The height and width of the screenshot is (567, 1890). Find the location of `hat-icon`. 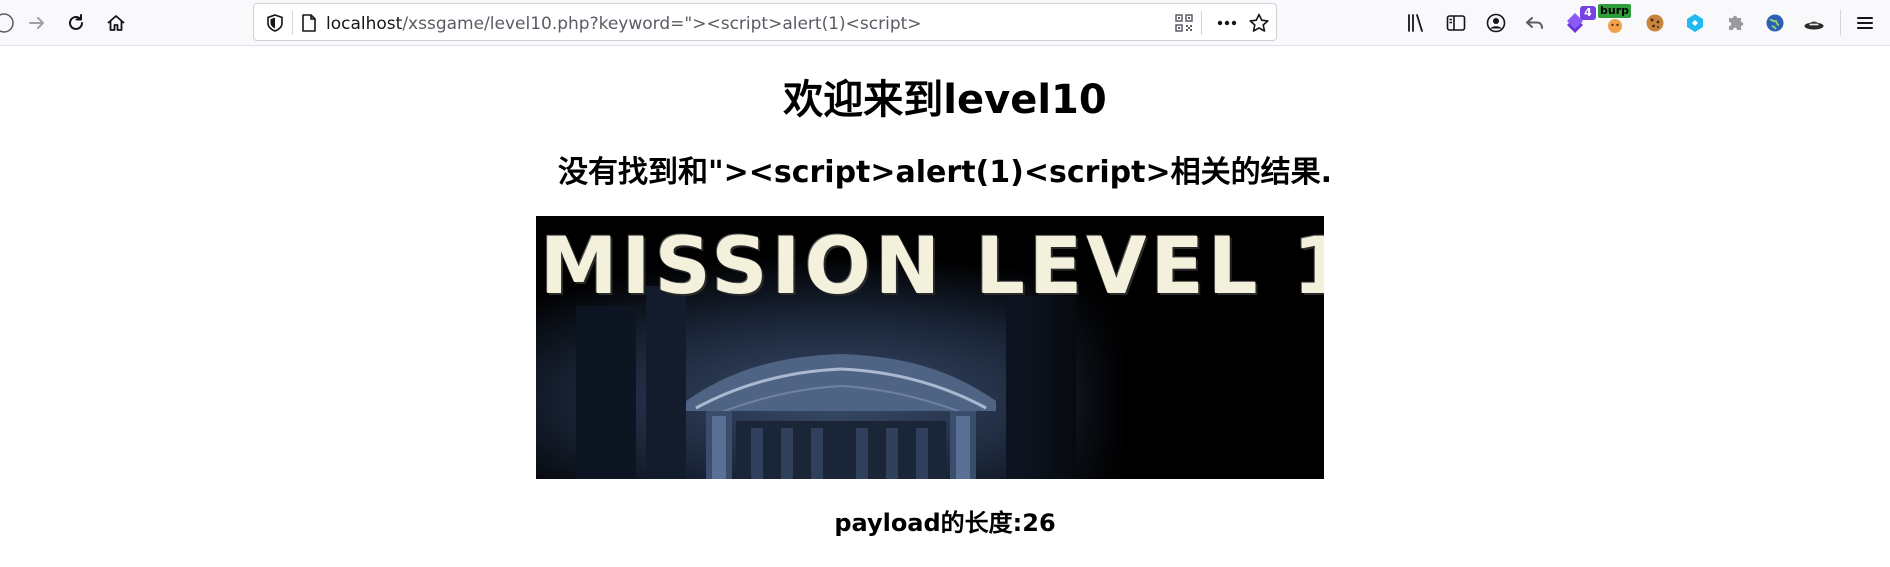

hat-icon is located at coordinates (1814, 25).